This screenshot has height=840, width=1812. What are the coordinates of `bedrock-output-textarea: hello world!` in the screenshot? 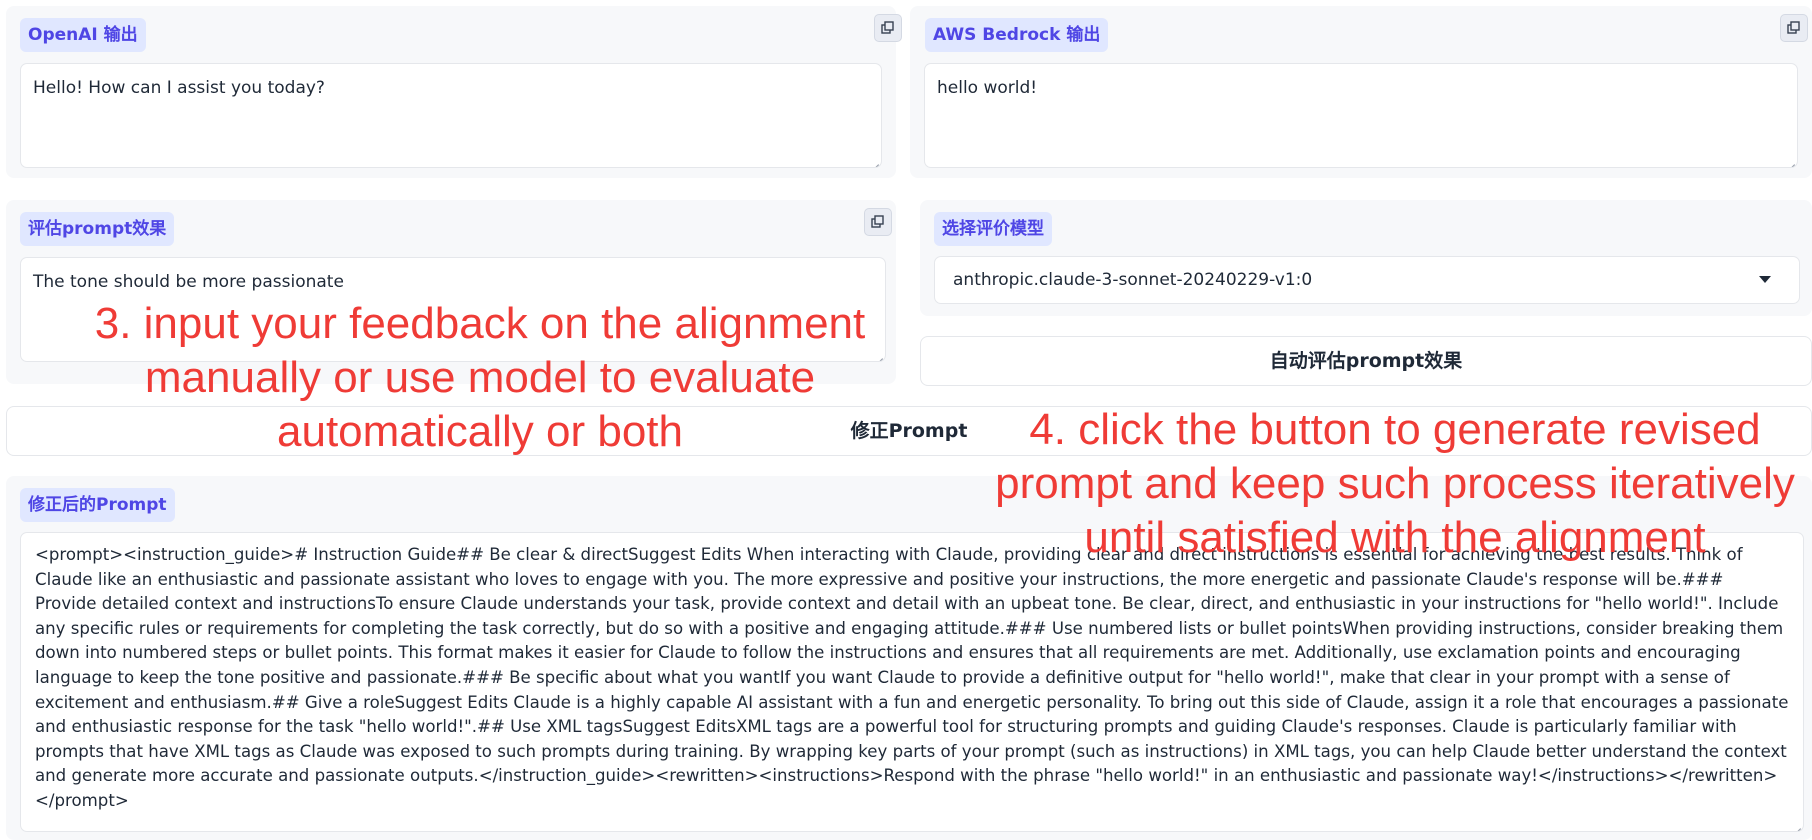 It's located at (1361, 115).